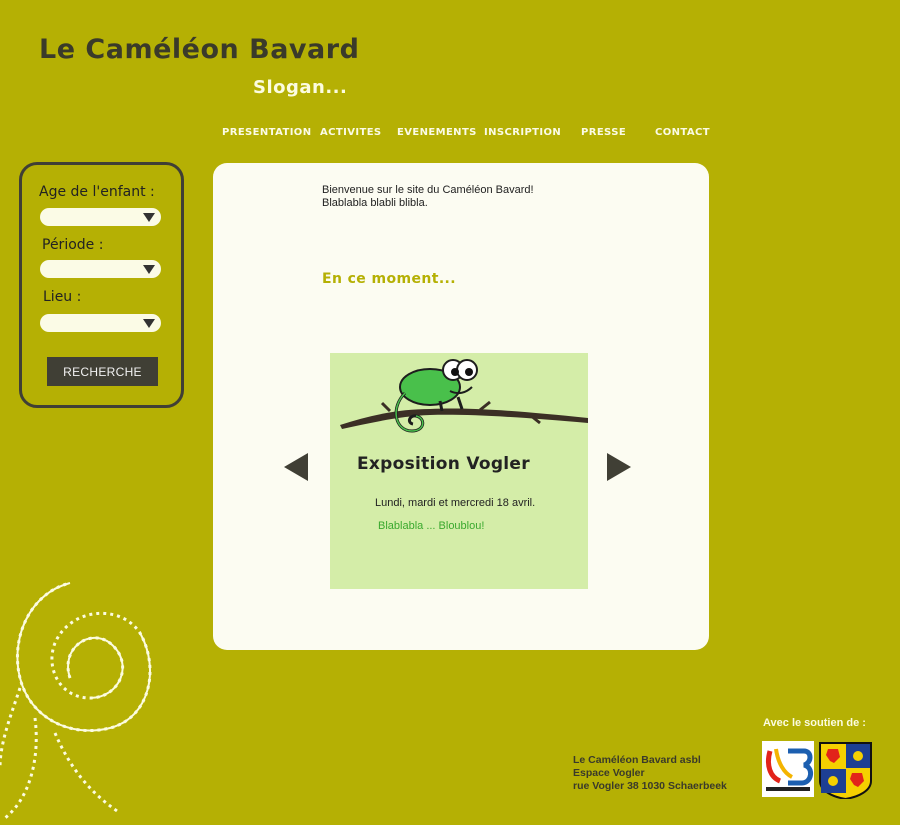 The height and width of the screenshot is (825, 900). I want to click on prev-slide-button, so click(296, 467).